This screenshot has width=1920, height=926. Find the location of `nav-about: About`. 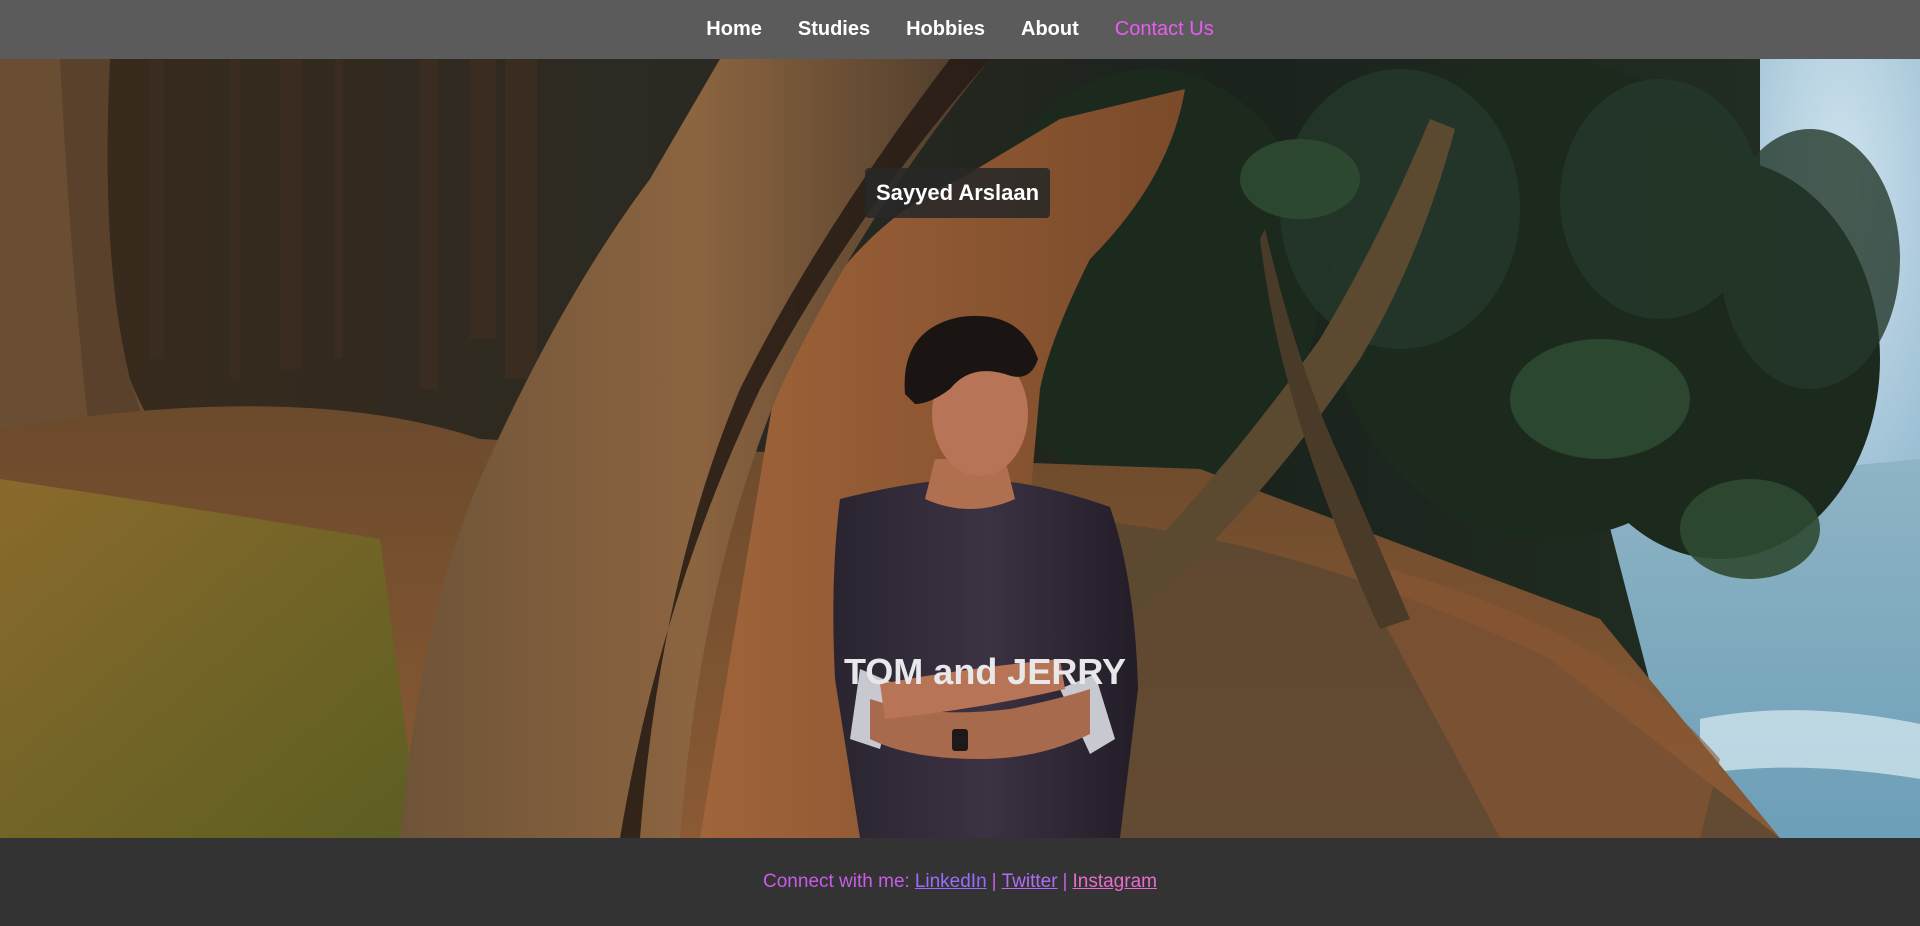

nav-about: About is located at coordinates (1050, 29).